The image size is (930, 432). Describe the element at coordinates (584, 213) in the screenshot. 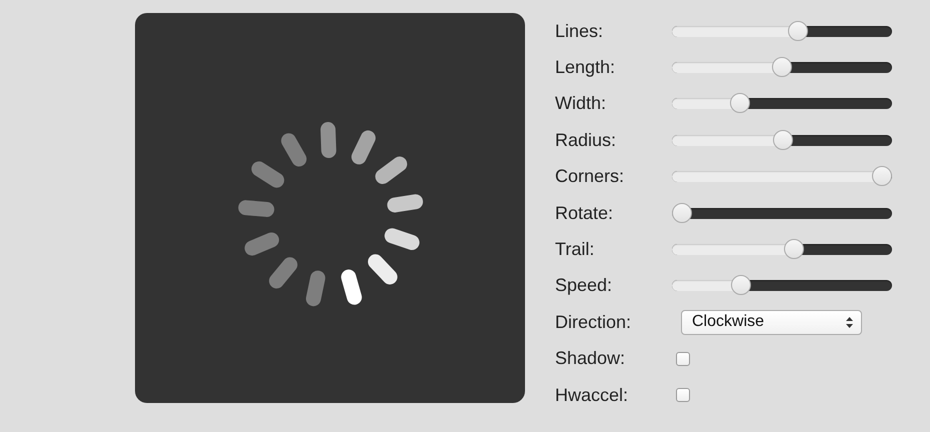

I see `control-label: Rotate:` at that location.